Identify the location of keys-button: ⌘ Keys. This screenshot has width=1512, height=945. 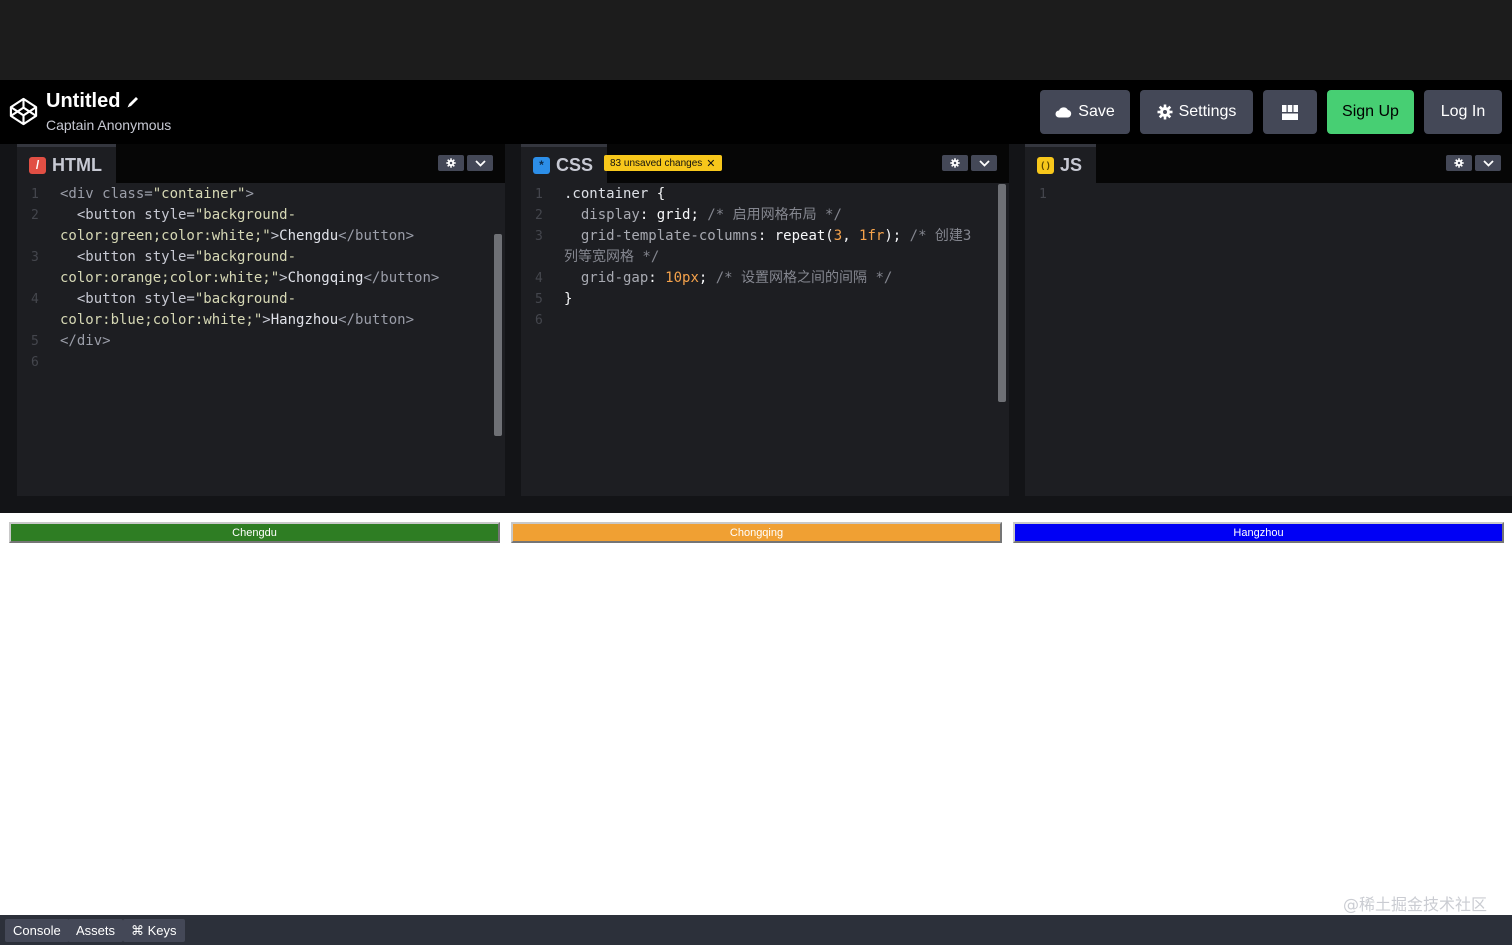
(154, 930).